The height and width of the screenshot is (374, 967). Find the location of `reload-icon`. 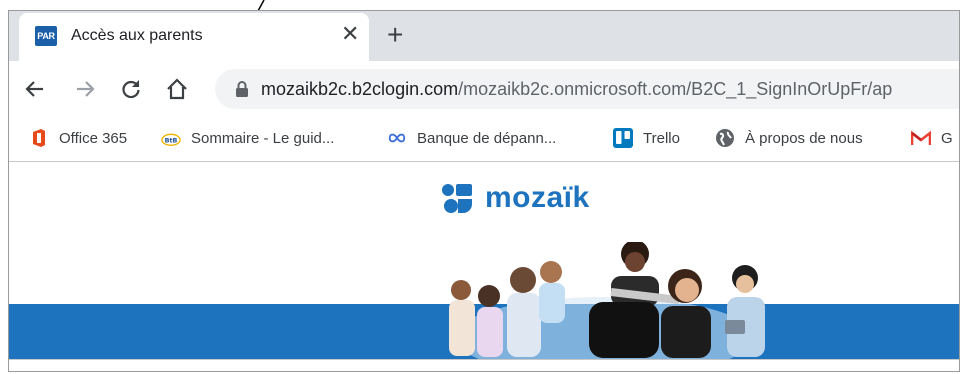

reload-icon is located at coordinates (131, 89).